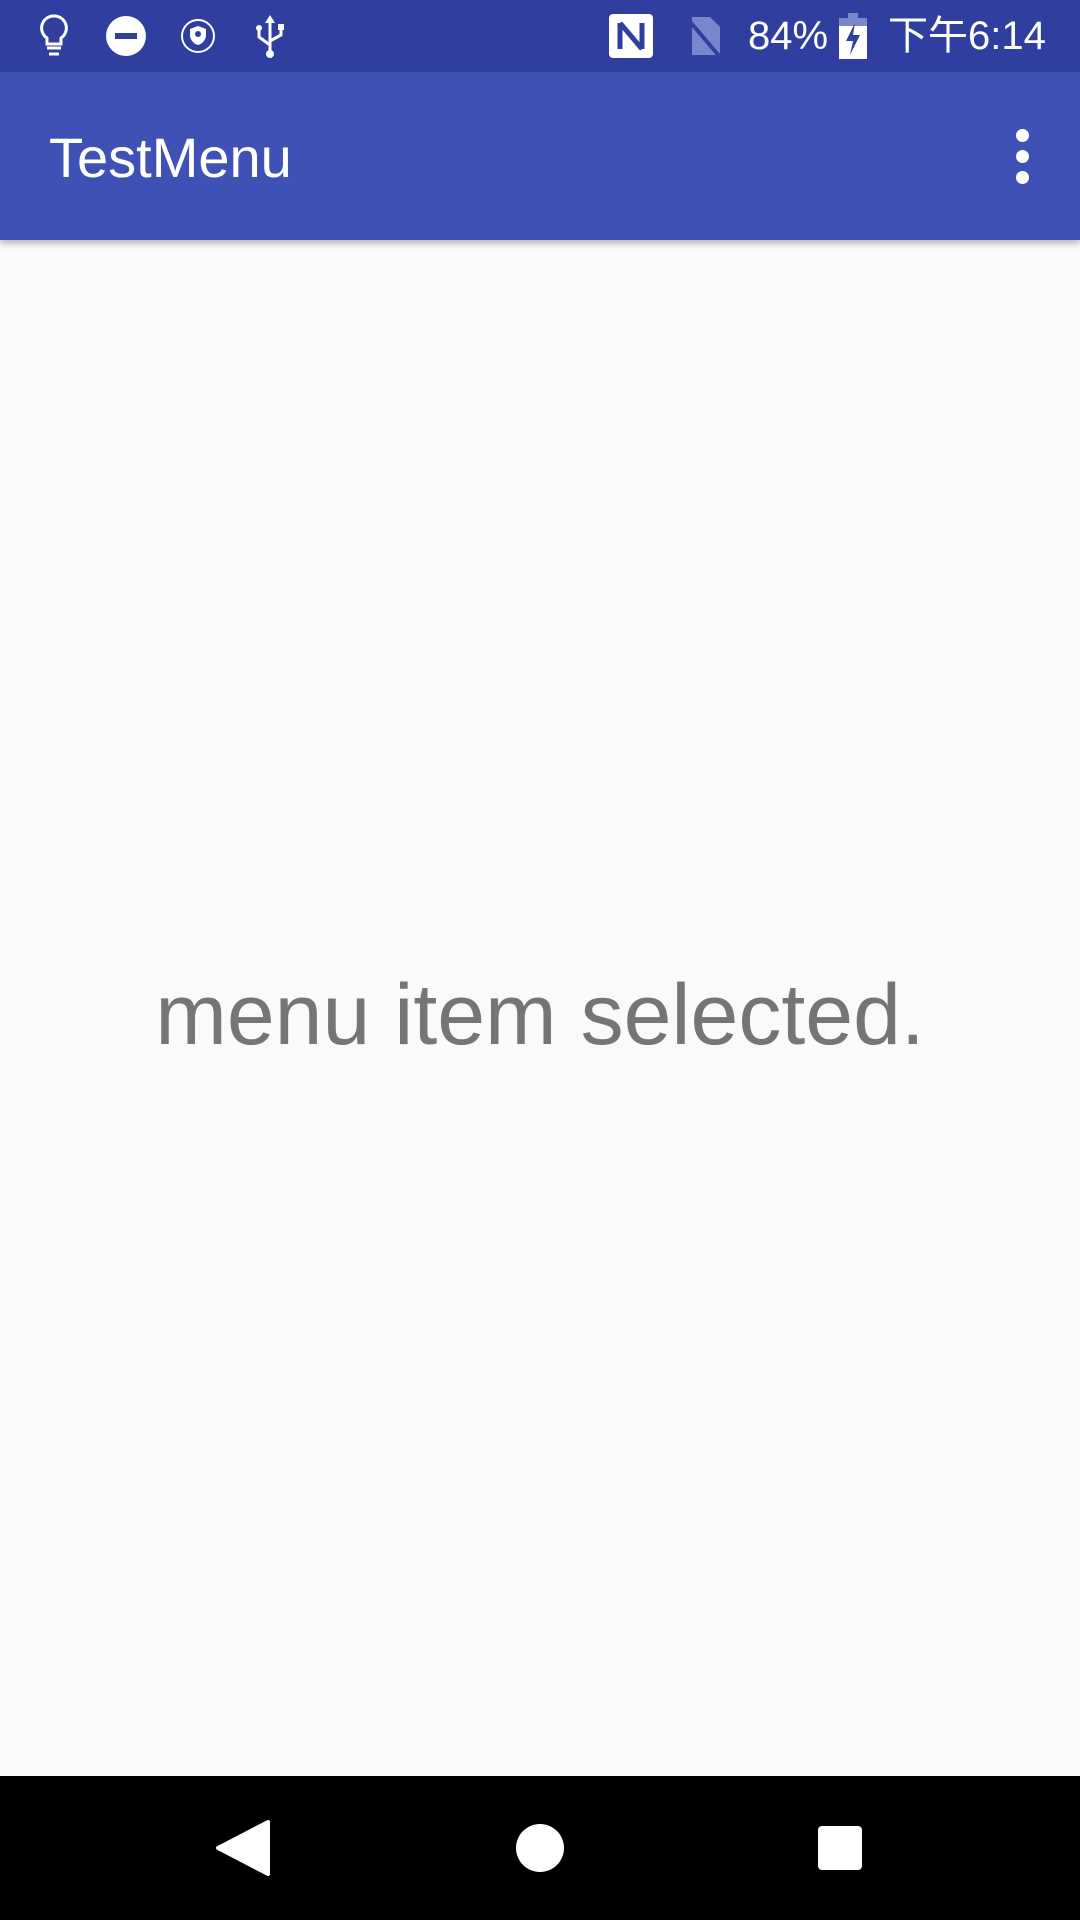 The height and width of the screenshot is (1920, 1080). Describe the element at coordinates (540, 156) in the screenshot. I see `app-bar: TestMenu` at that location.